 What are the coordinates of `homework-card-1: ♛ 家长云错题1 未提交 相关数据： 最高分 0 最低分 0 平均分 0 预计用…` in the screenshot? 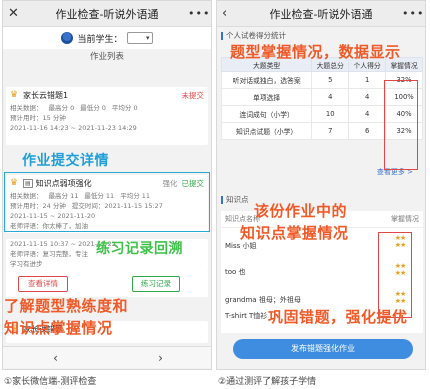 It's located at (107, 116).